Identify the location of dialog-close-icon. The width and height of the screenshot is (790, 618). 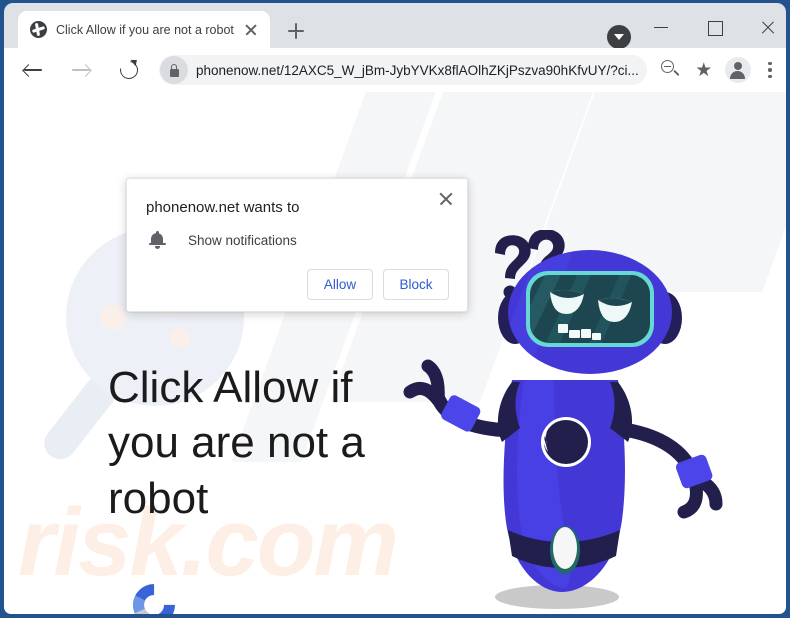
(446, 198).